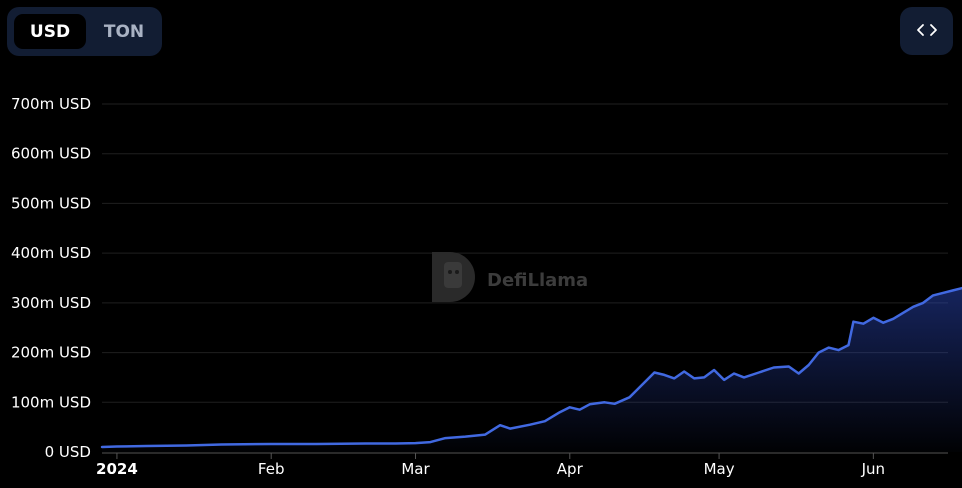 The height and width of the screenshot is (488, 962). What do you see at coordinates (51, 253) in the screenshot?
I see `y-tick-label: 400m USD` at bounding box center [51, 253].